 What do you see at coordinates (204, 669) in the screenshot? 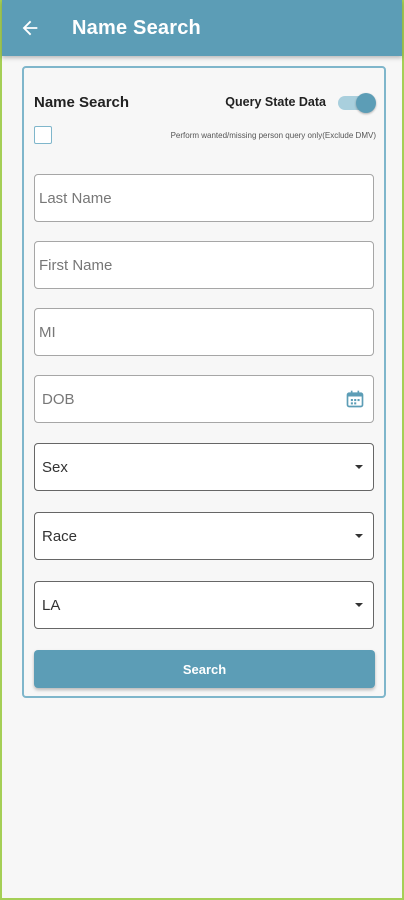
I see `search-button: Search` at bounding box center [204, 669].